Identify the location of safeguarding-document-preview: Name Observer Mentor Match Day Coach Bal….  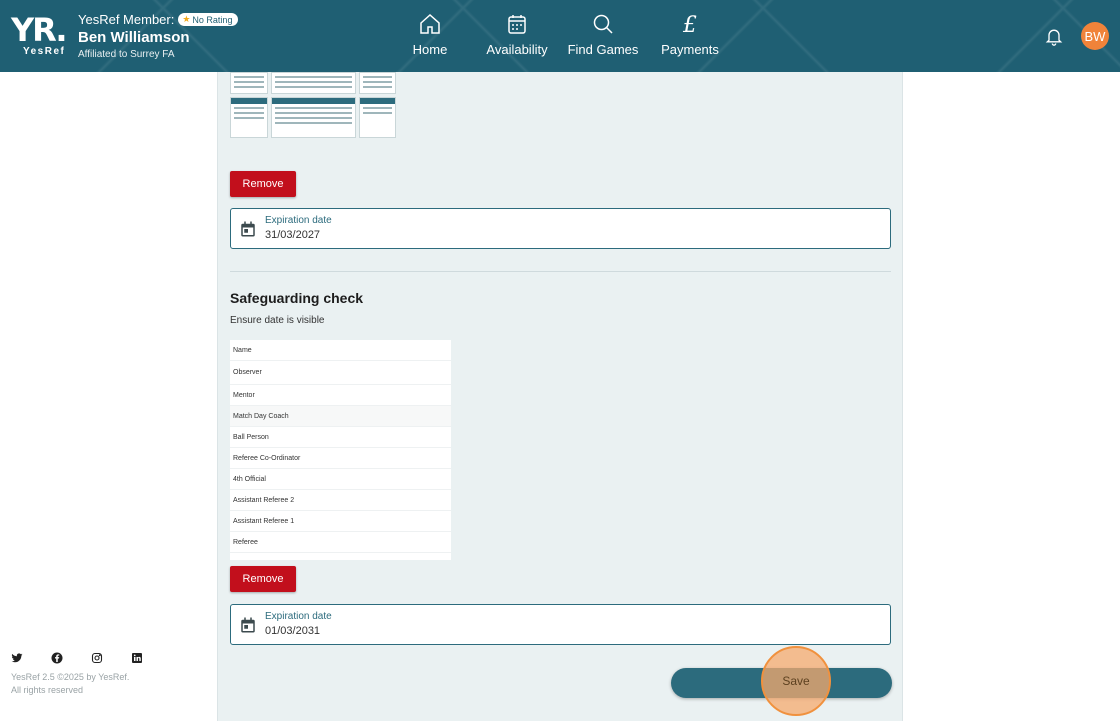
(340, 450).